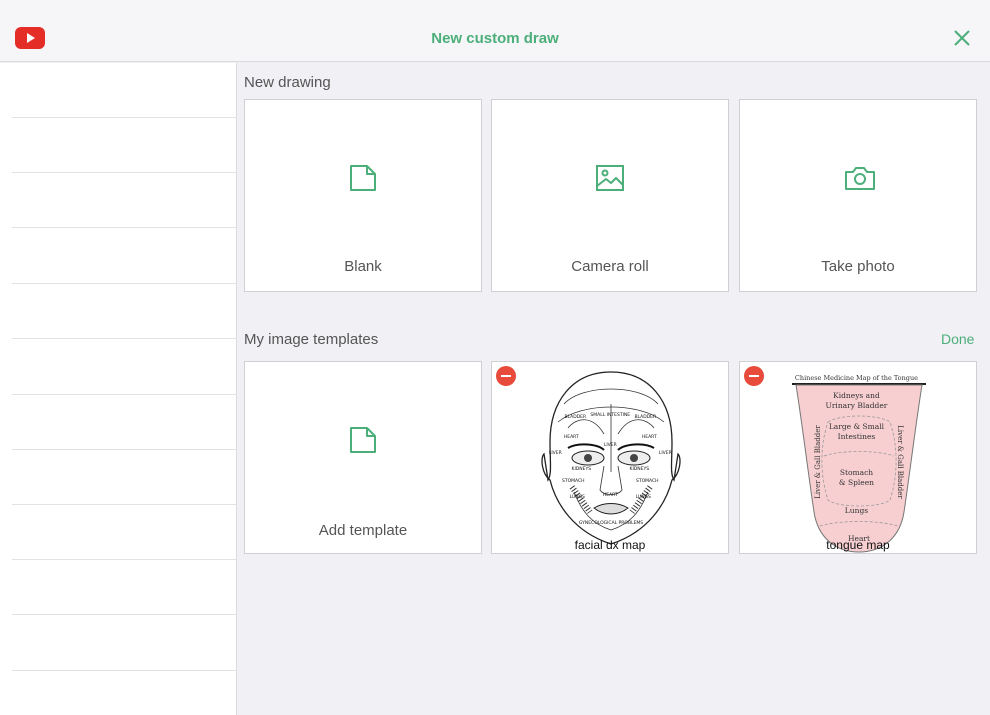 This screenshot has width=990, height=715. I want to click on close-icon, so click(962, 39).